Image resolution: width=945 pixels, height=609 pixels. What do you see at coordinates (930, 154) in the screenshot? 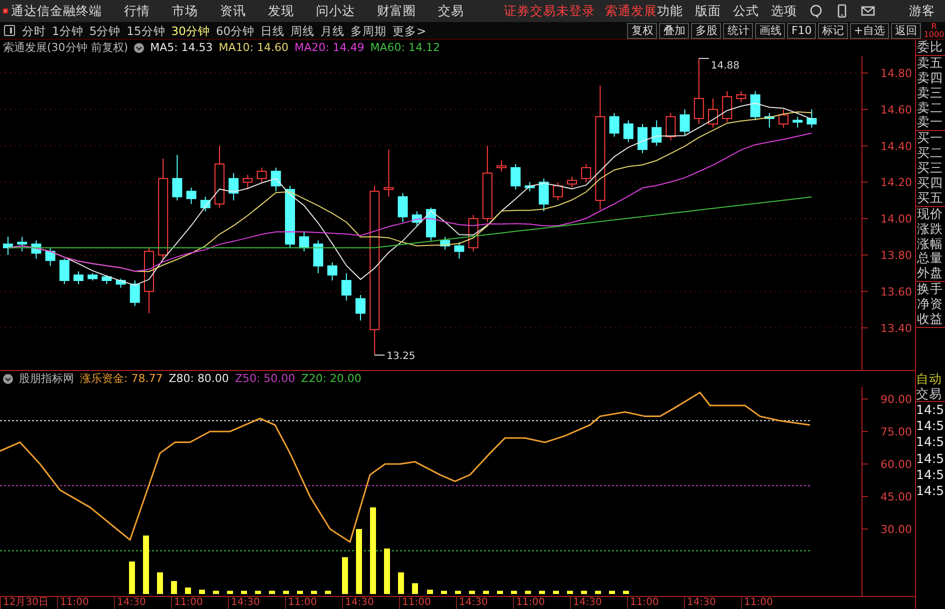
I see `quote-label: 买二` at bounding box center [930, 154].